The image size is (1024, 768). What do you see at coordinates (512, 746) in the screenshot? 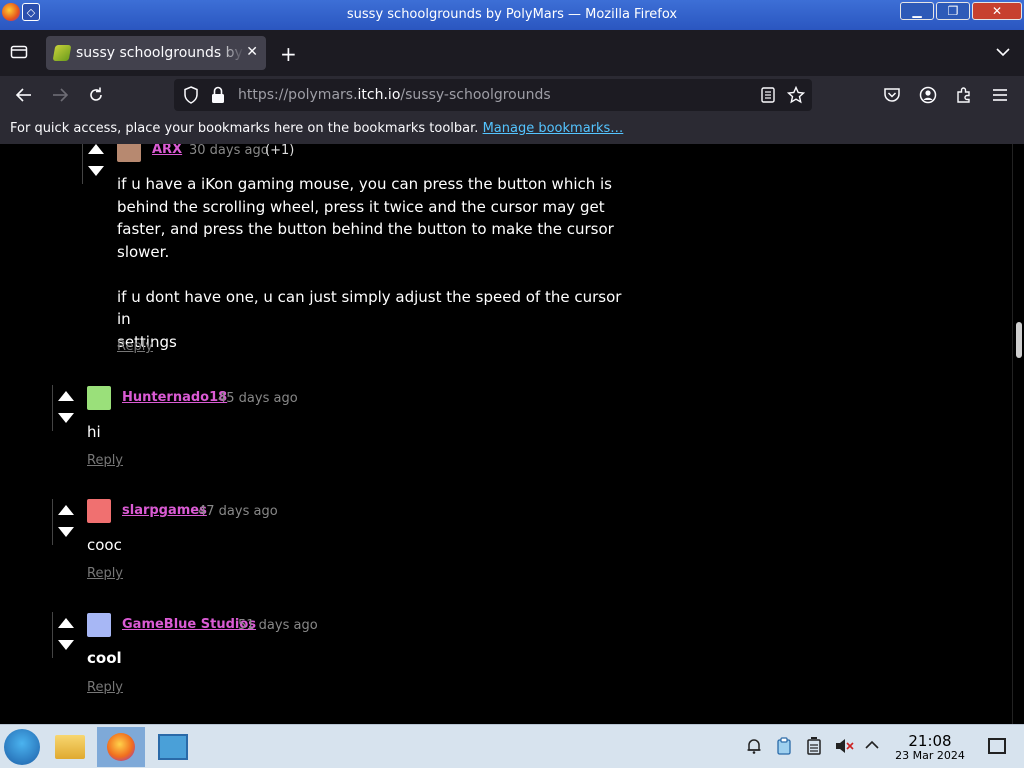
I see `taskbar: 21:08 23 Mar 2024` at bounding box center [512, 746].